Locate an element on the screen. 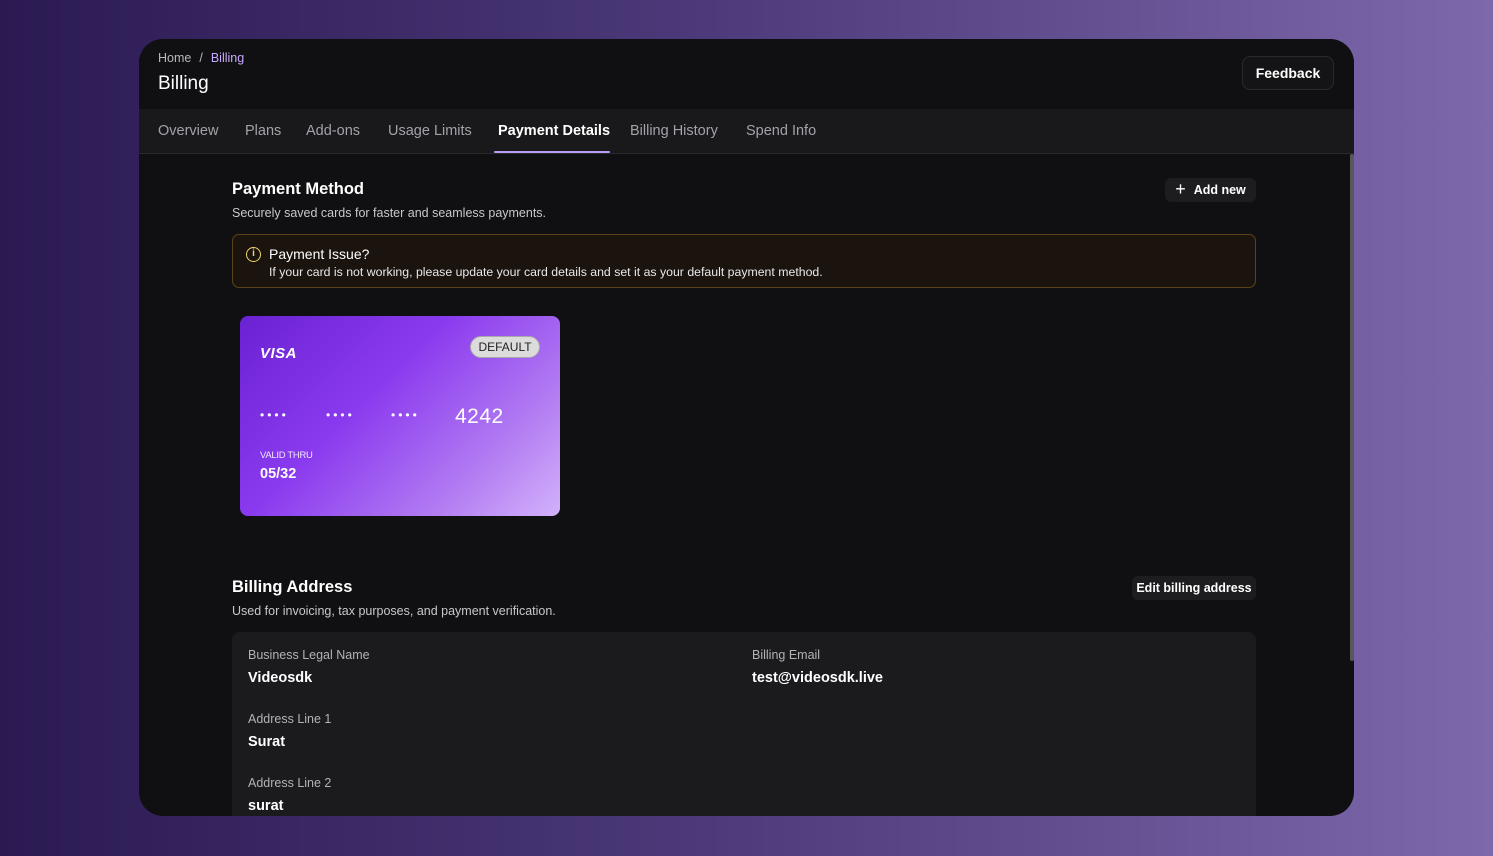  address-line-2-label: Address Line 2 is located at coordinates (290, 783).